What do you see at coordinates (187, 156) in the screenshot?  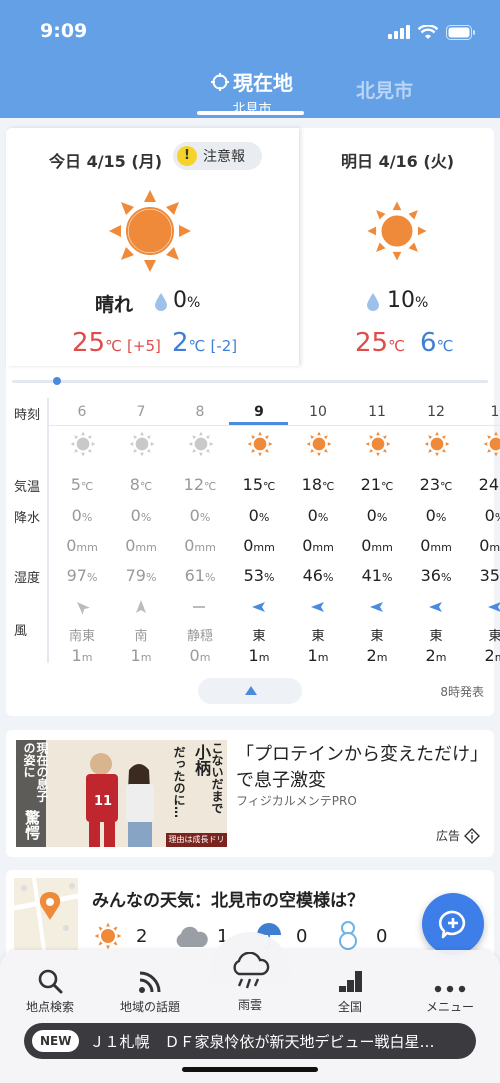 I see `alert-icon: !` at bounding box center [187, 156].